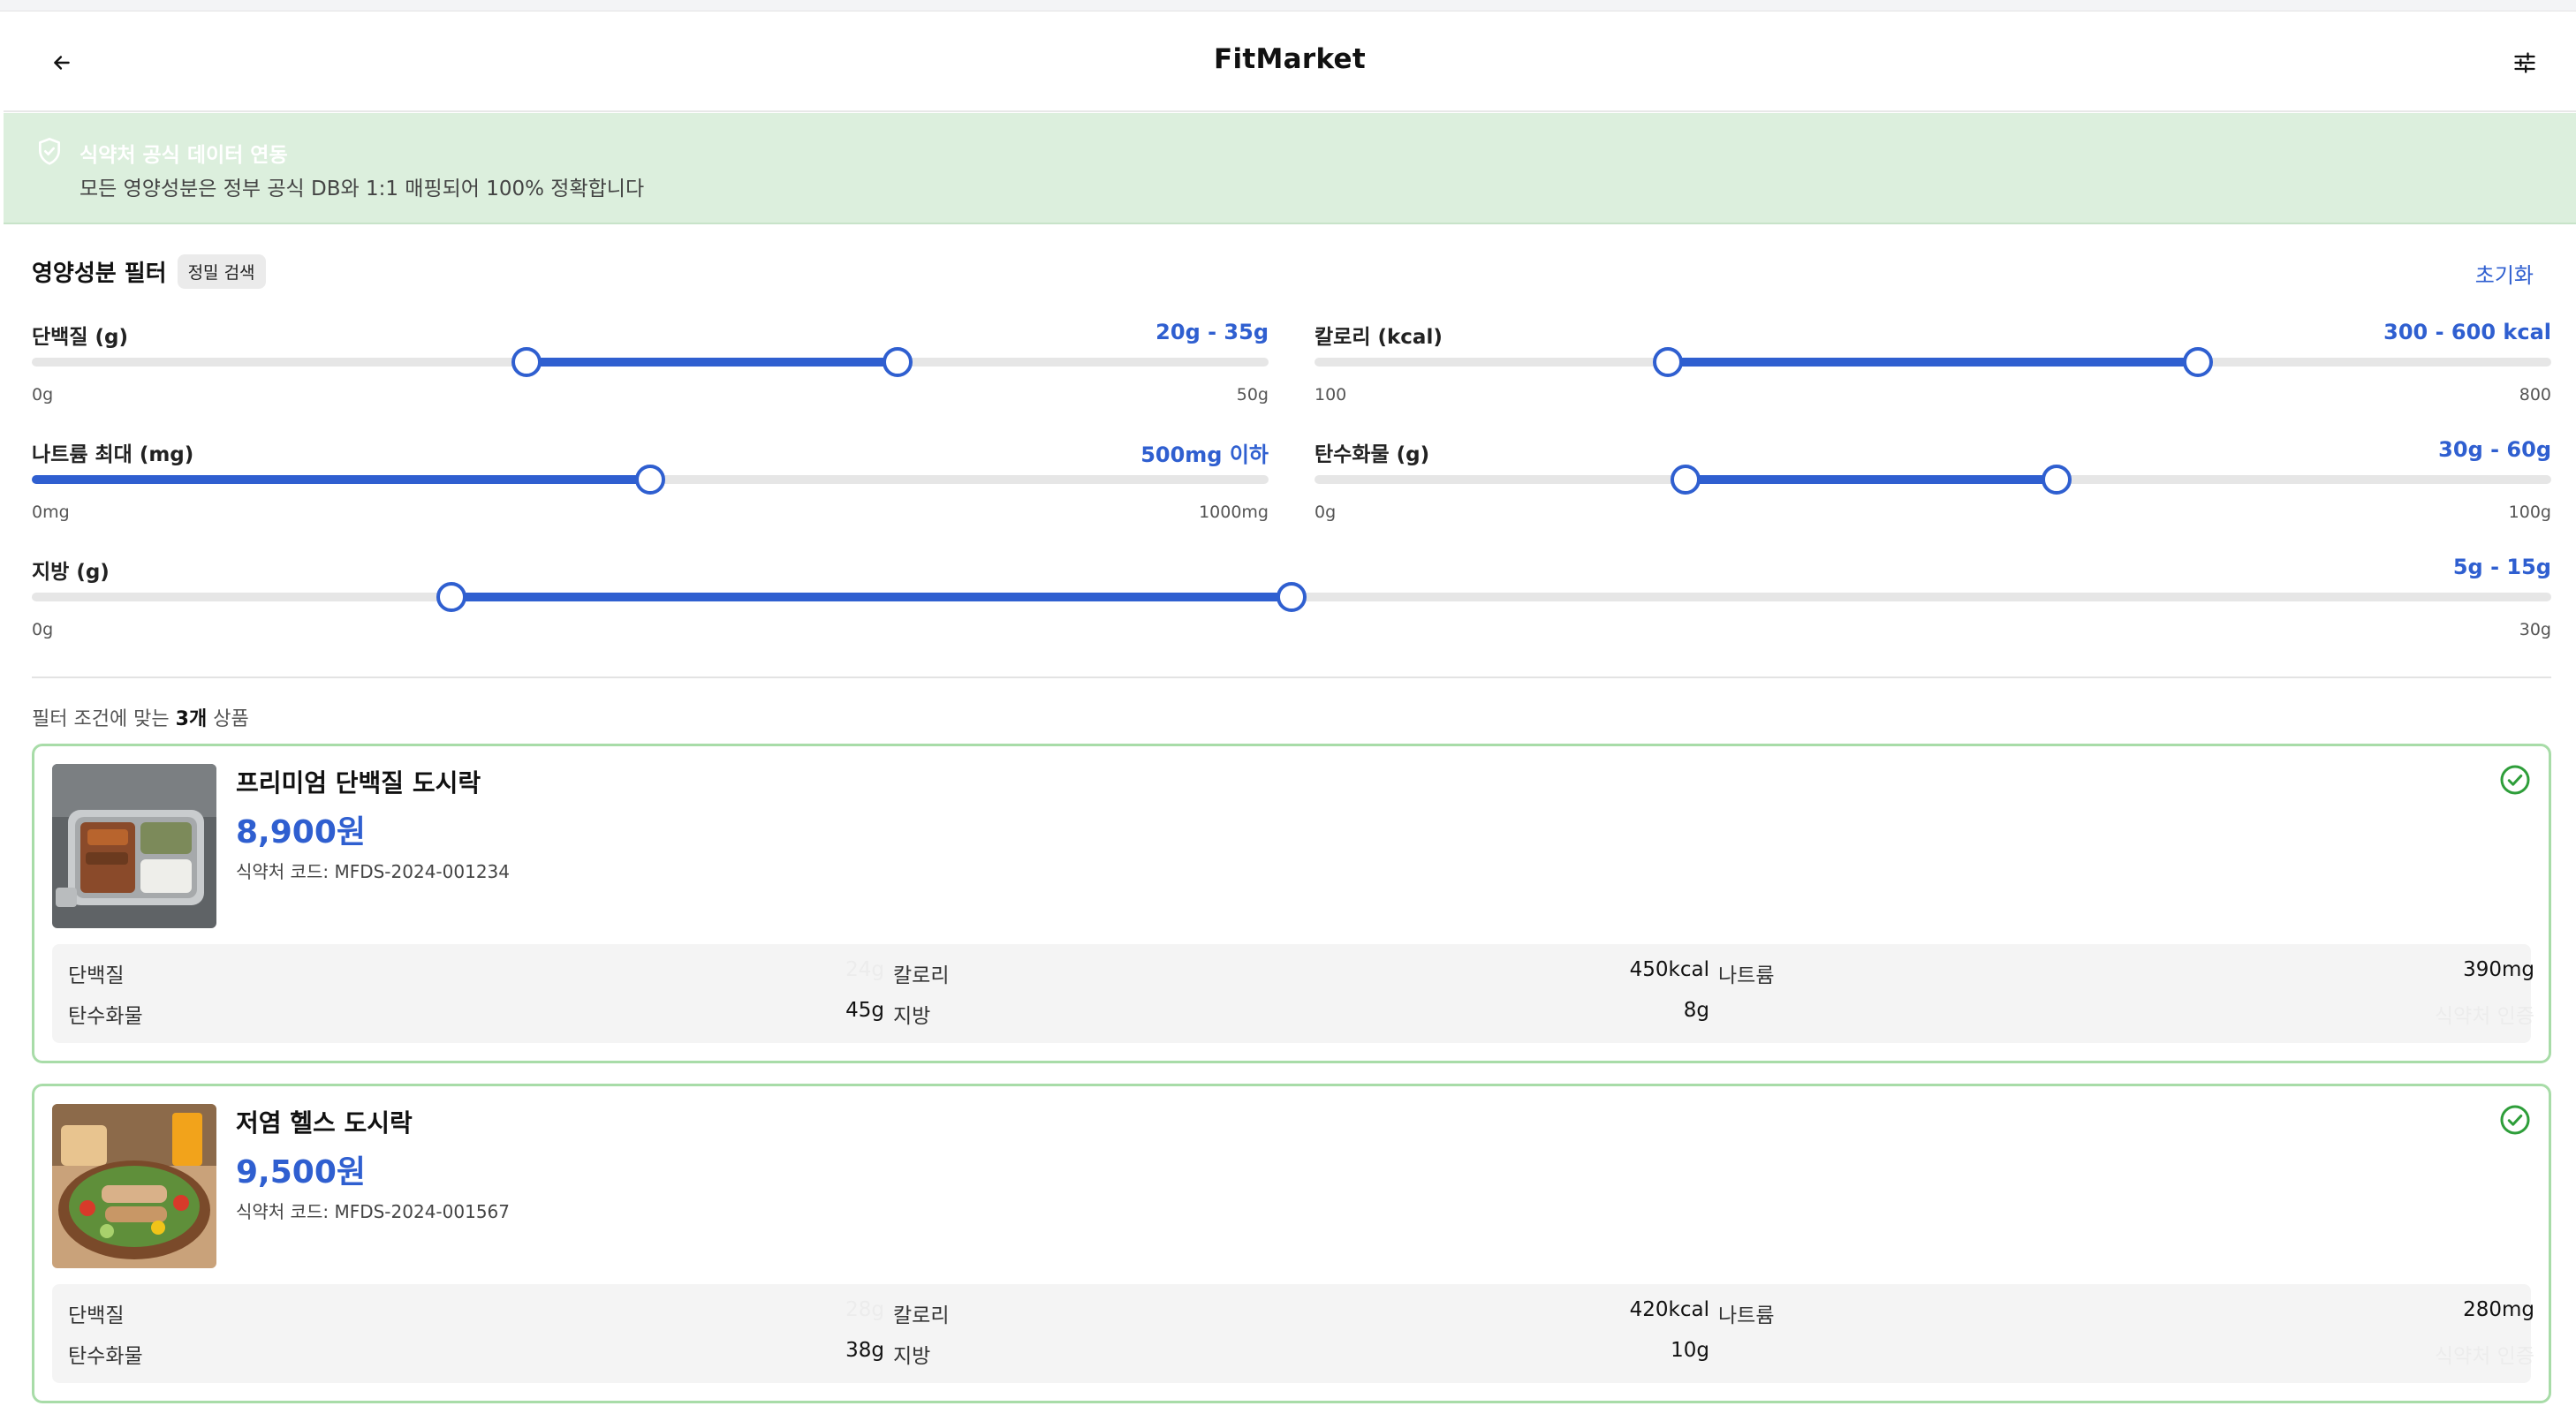  Describe the element at coordinates (2126, 1312) in the screenshot. I see `nutrition-sodium: 나트륨 280mg` at that location.